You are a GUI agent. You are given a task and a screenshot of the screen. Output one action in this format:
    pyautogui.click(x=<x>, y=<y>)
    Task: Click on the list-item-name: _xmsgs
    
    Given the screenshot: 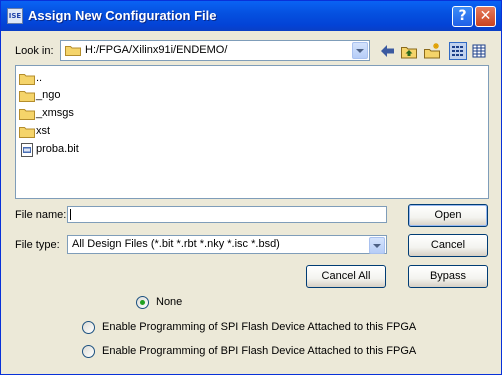 What is the action you would take?
    pyautogui.click(x=55, y=113)
    